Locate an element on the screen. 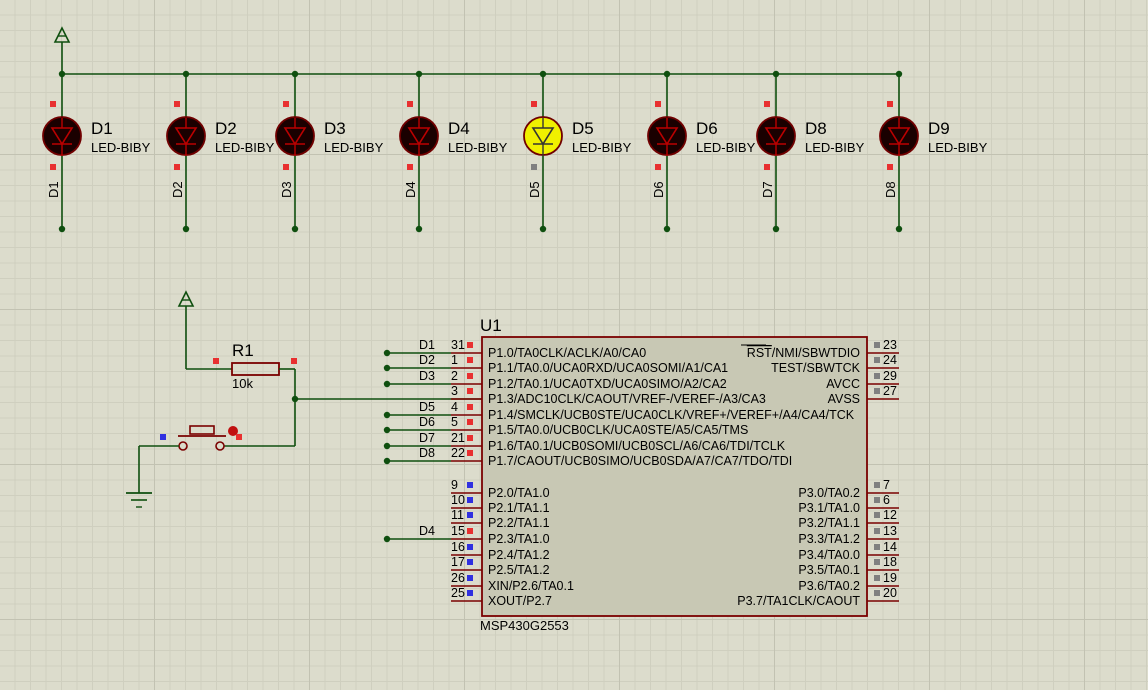 This screenshot has width=1148, height=690. ic-pin-name: XOUT/P2.7 is located at coordinates (520, 601).